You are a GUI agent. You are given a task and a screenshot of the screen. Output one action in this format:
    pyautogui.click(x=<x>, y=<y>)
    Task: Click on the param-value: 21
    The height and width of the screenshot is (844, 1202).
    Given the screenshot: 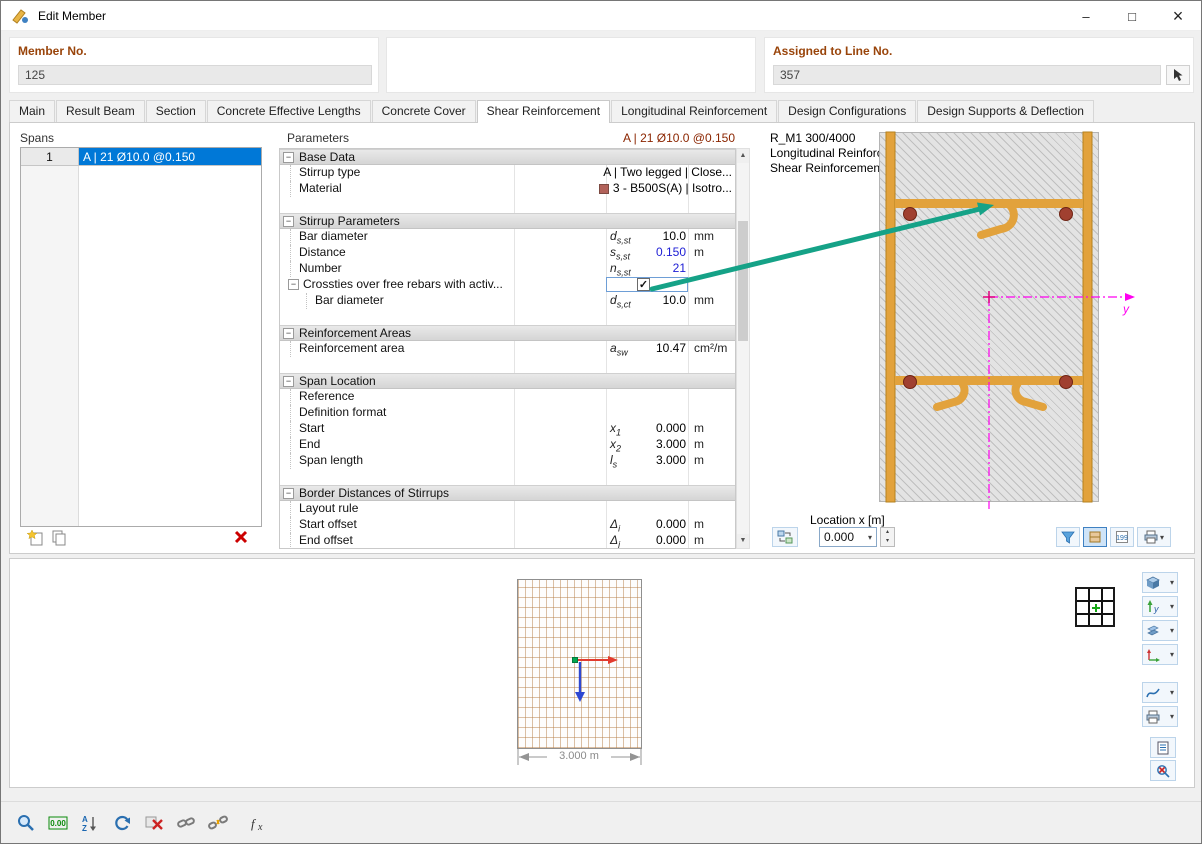 What is the action you would take?
    pyautogui.click(x=646, y=268)
    